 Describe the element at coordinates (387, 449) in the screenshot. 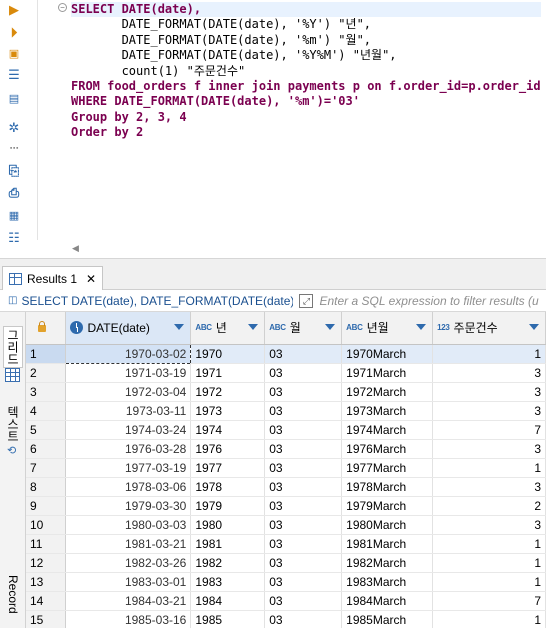

I see `cell-year-month: 1976March` at that location.